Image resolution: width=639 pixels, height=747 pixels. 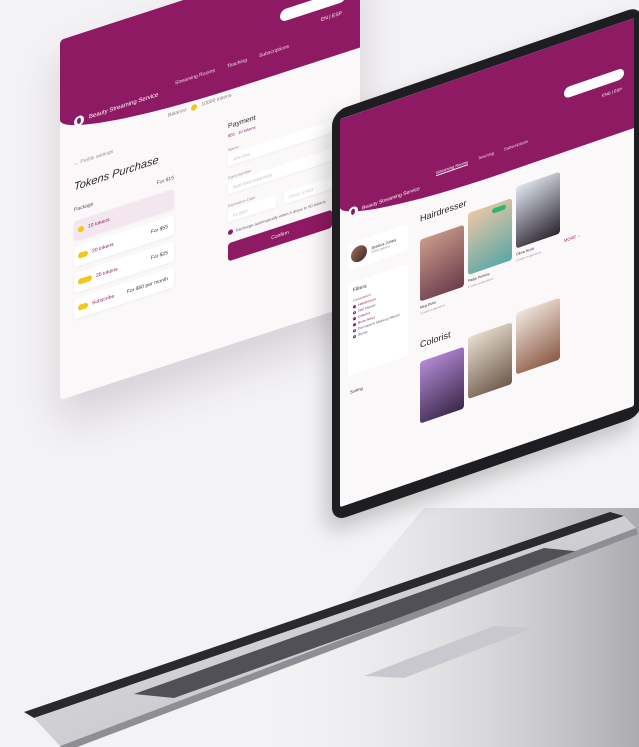 I want to click on package-header-price: For $15, so click(x=165, y=180).